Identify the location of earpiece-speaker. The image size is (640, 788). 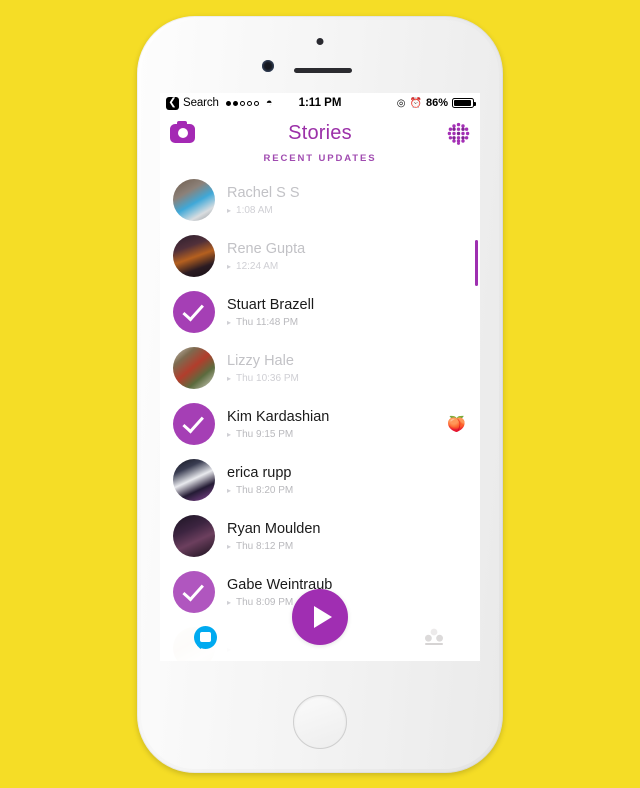
(323, 70).